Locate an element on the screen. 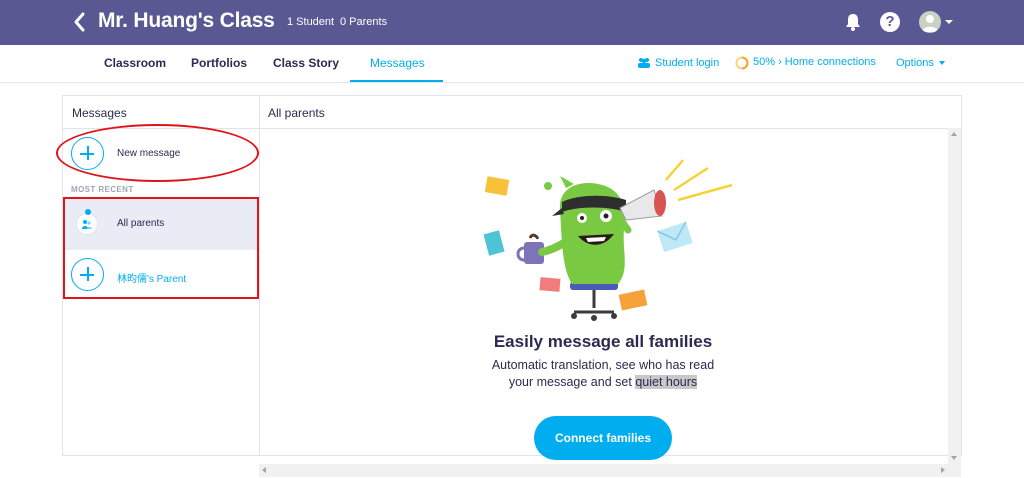 This screenshot has width=1024, height=478. progress-ring-icon is located at coordinates (742, 63).